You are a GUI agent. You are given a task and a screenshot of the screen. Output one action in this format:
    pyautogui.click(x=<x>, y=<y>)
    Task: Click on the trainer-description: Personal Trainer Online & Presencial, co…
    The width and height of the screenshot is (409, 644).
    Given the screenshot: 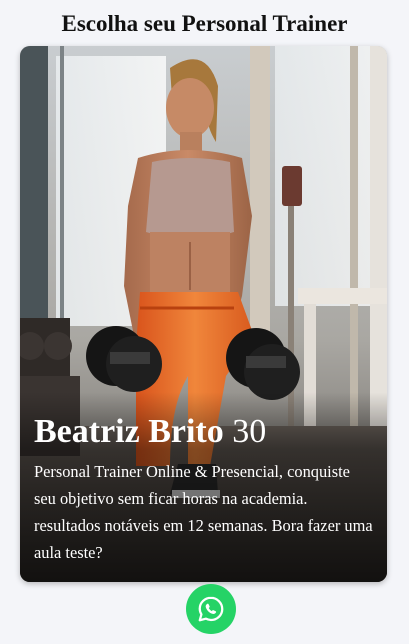 What is the action you would take?
    pyautogui.click(x=203, y=512)
    